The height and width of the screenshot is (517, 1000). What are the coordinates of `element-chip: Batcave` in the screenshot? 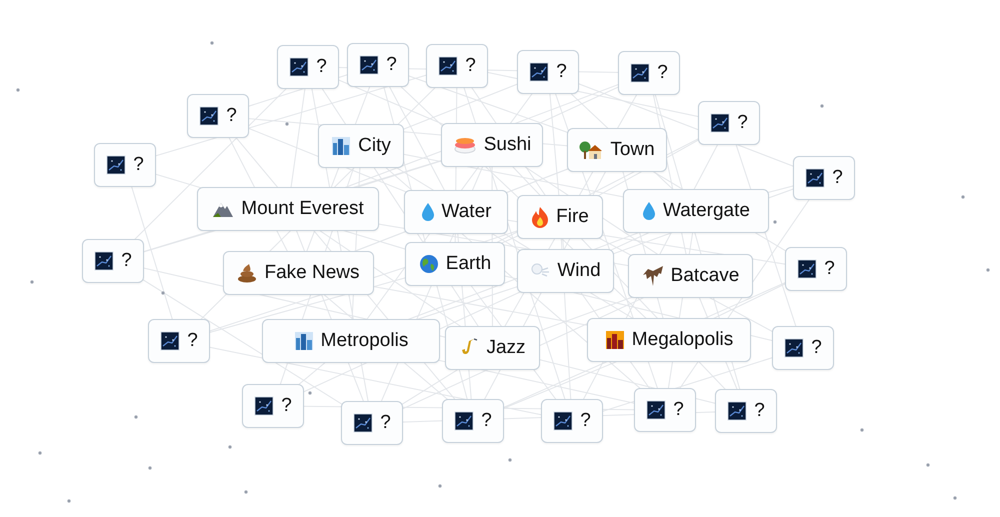 It's located at (690, 276).